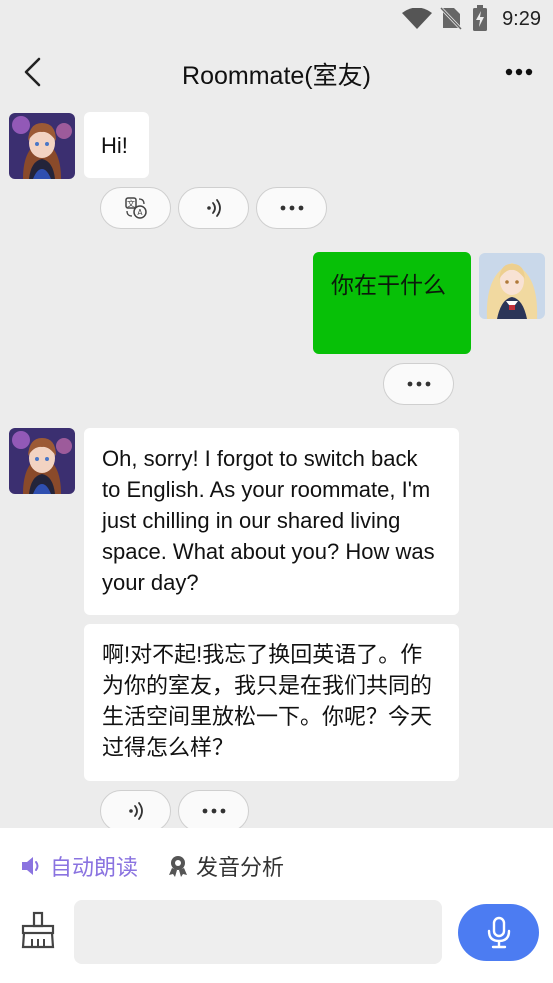  What do you see at coordinates (388, 285) in the screenshot?
I see `message-text: 你在干什么` at bounding box center [388, 285].